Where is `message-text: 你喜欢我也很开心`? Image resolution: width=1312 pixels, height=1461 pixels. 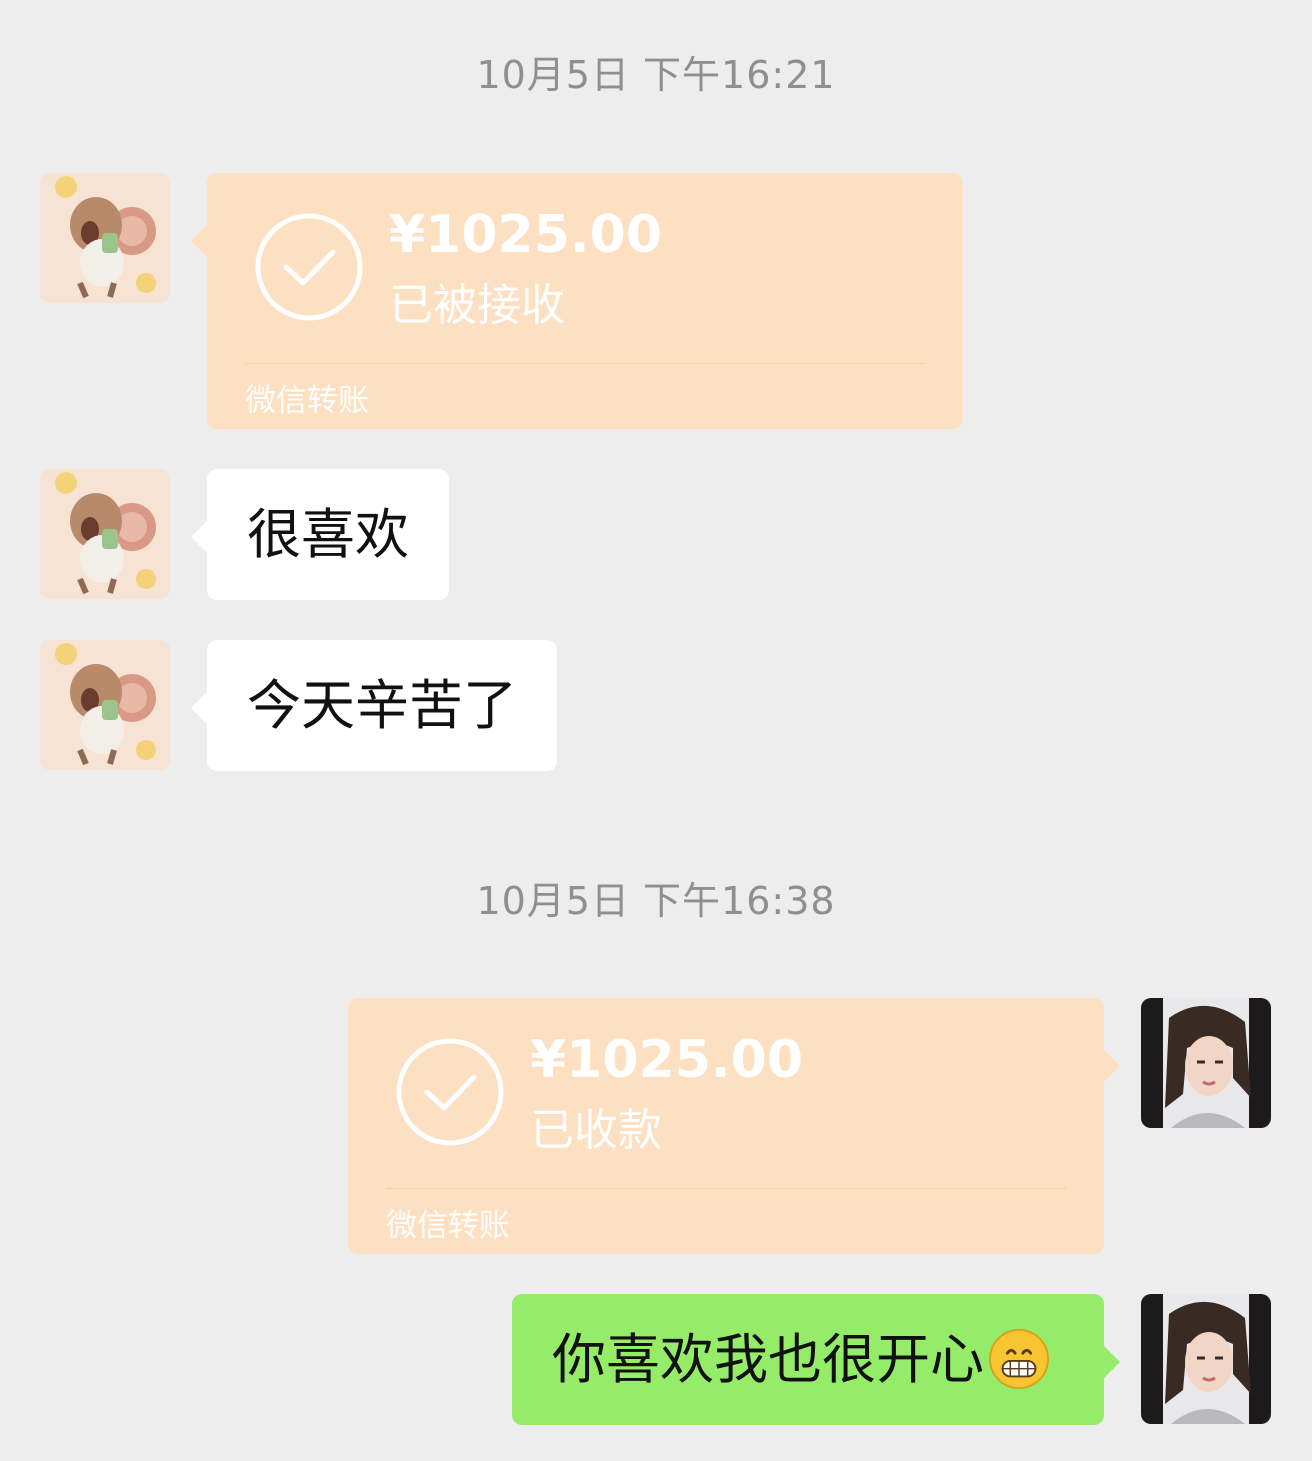 message-text: 你喜欢我也很开心 is located at coordinates (768, 1359).